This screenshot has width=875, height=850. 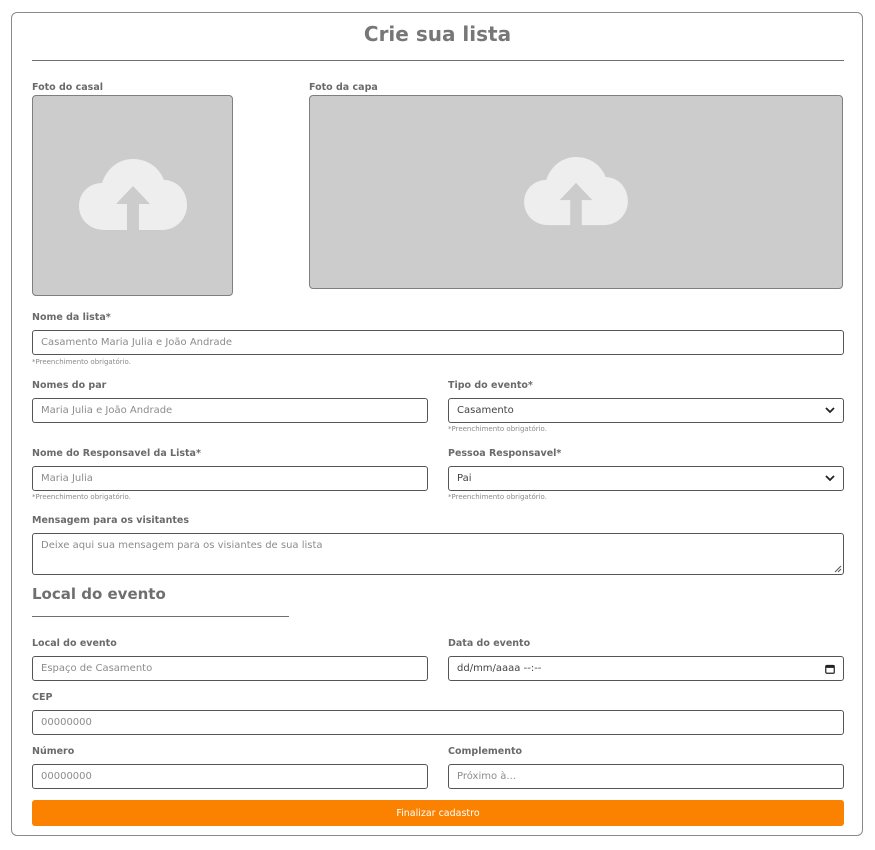 What do you see at coordinates (830, 669) in the screenshot?
I see `calendar-icon` at bounding box center [830, 669].